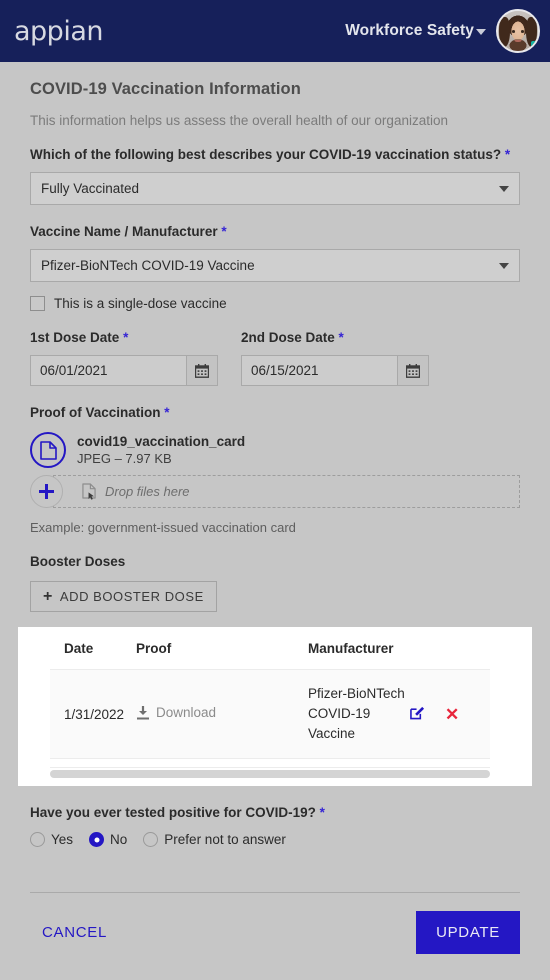 This screenshot has height=980, width=550. Describe the element at coordinates (151, 839) in the screenshot. I see `radio-prefer-not-indicator` at that location.